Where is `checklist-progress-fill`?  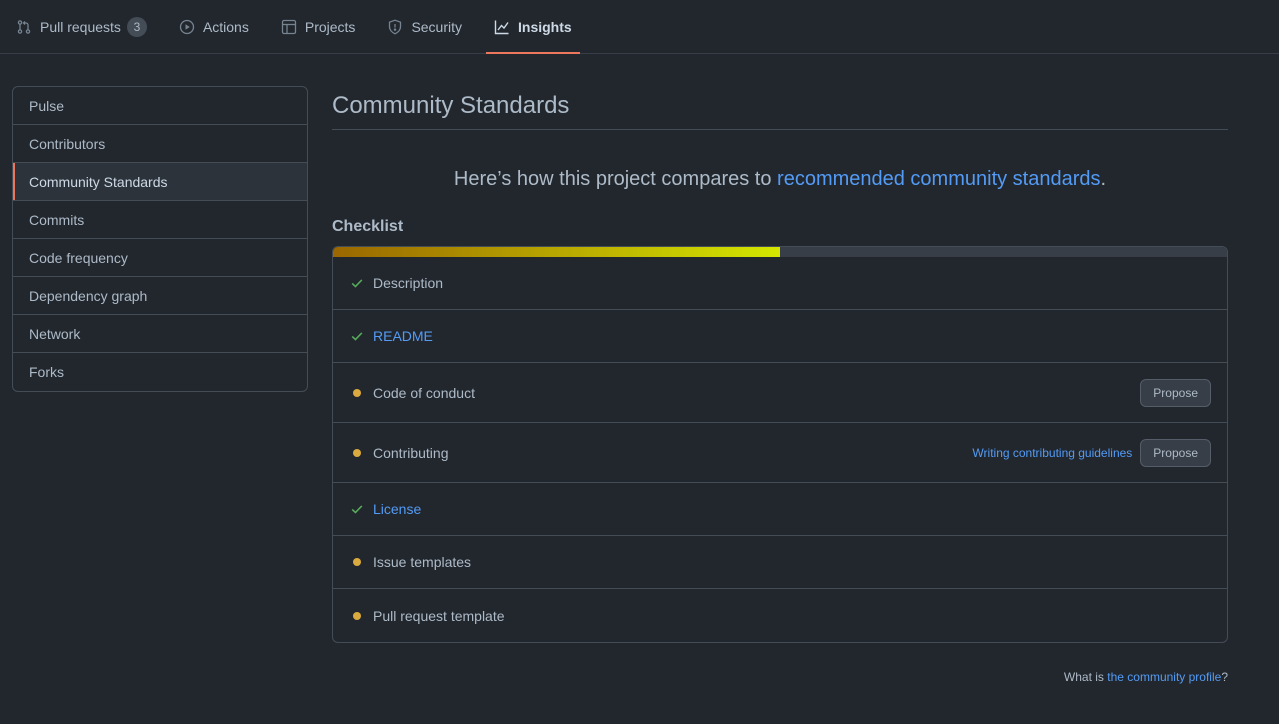
checklist-progress-fill is located at coordinates (556, 252).